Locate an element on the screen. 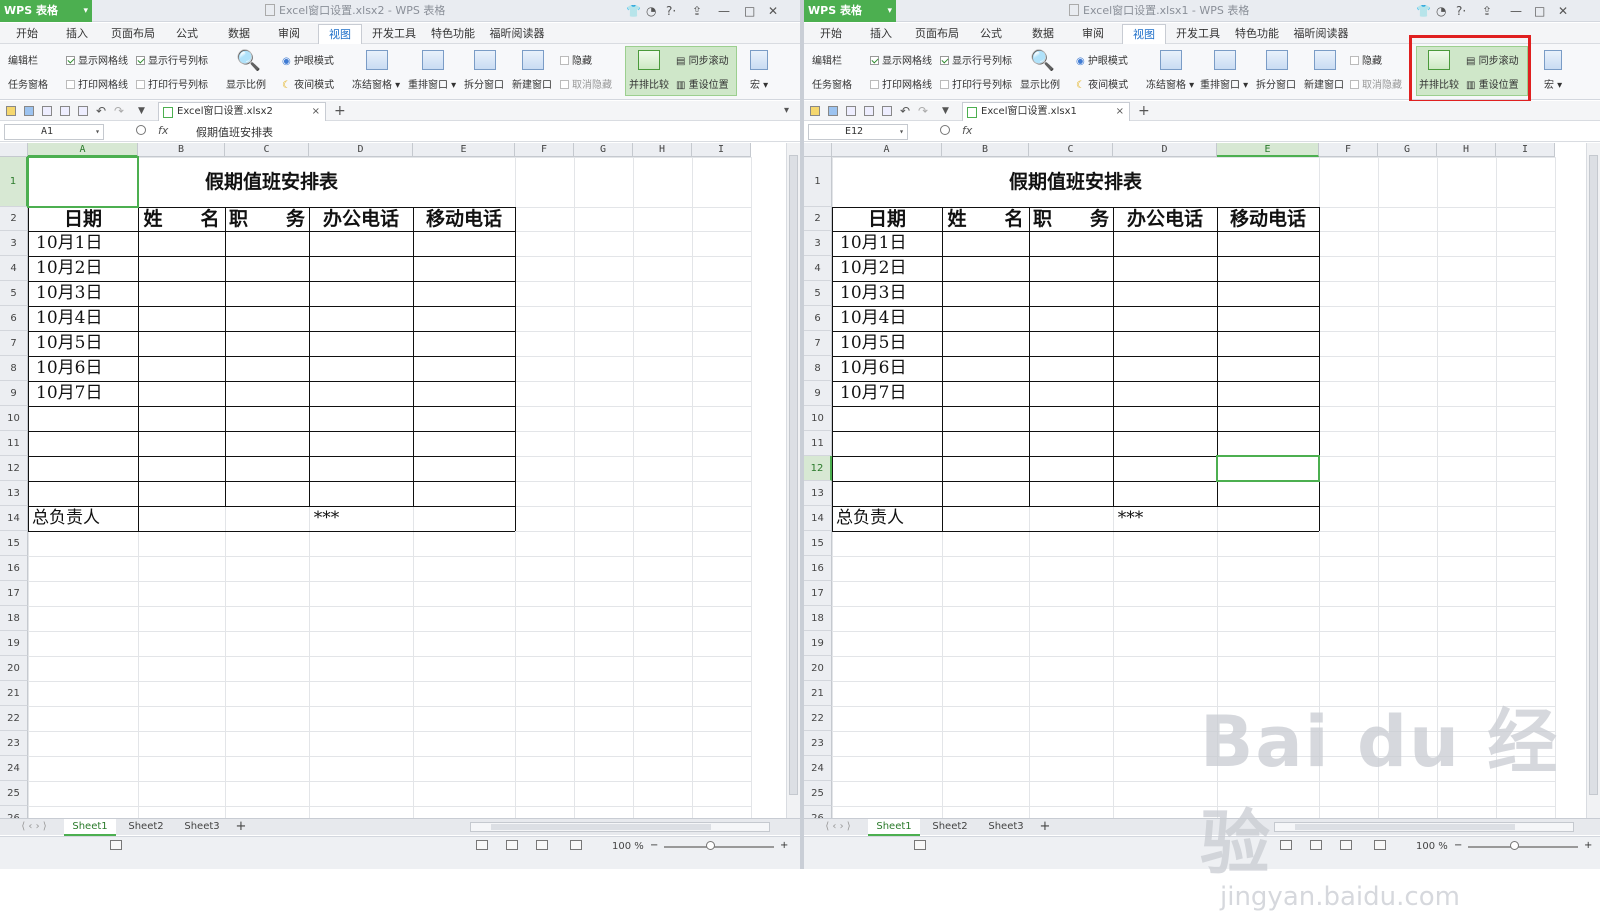  zoom-ratio-button: 显示比例 is located at coordinates (1040, 83).